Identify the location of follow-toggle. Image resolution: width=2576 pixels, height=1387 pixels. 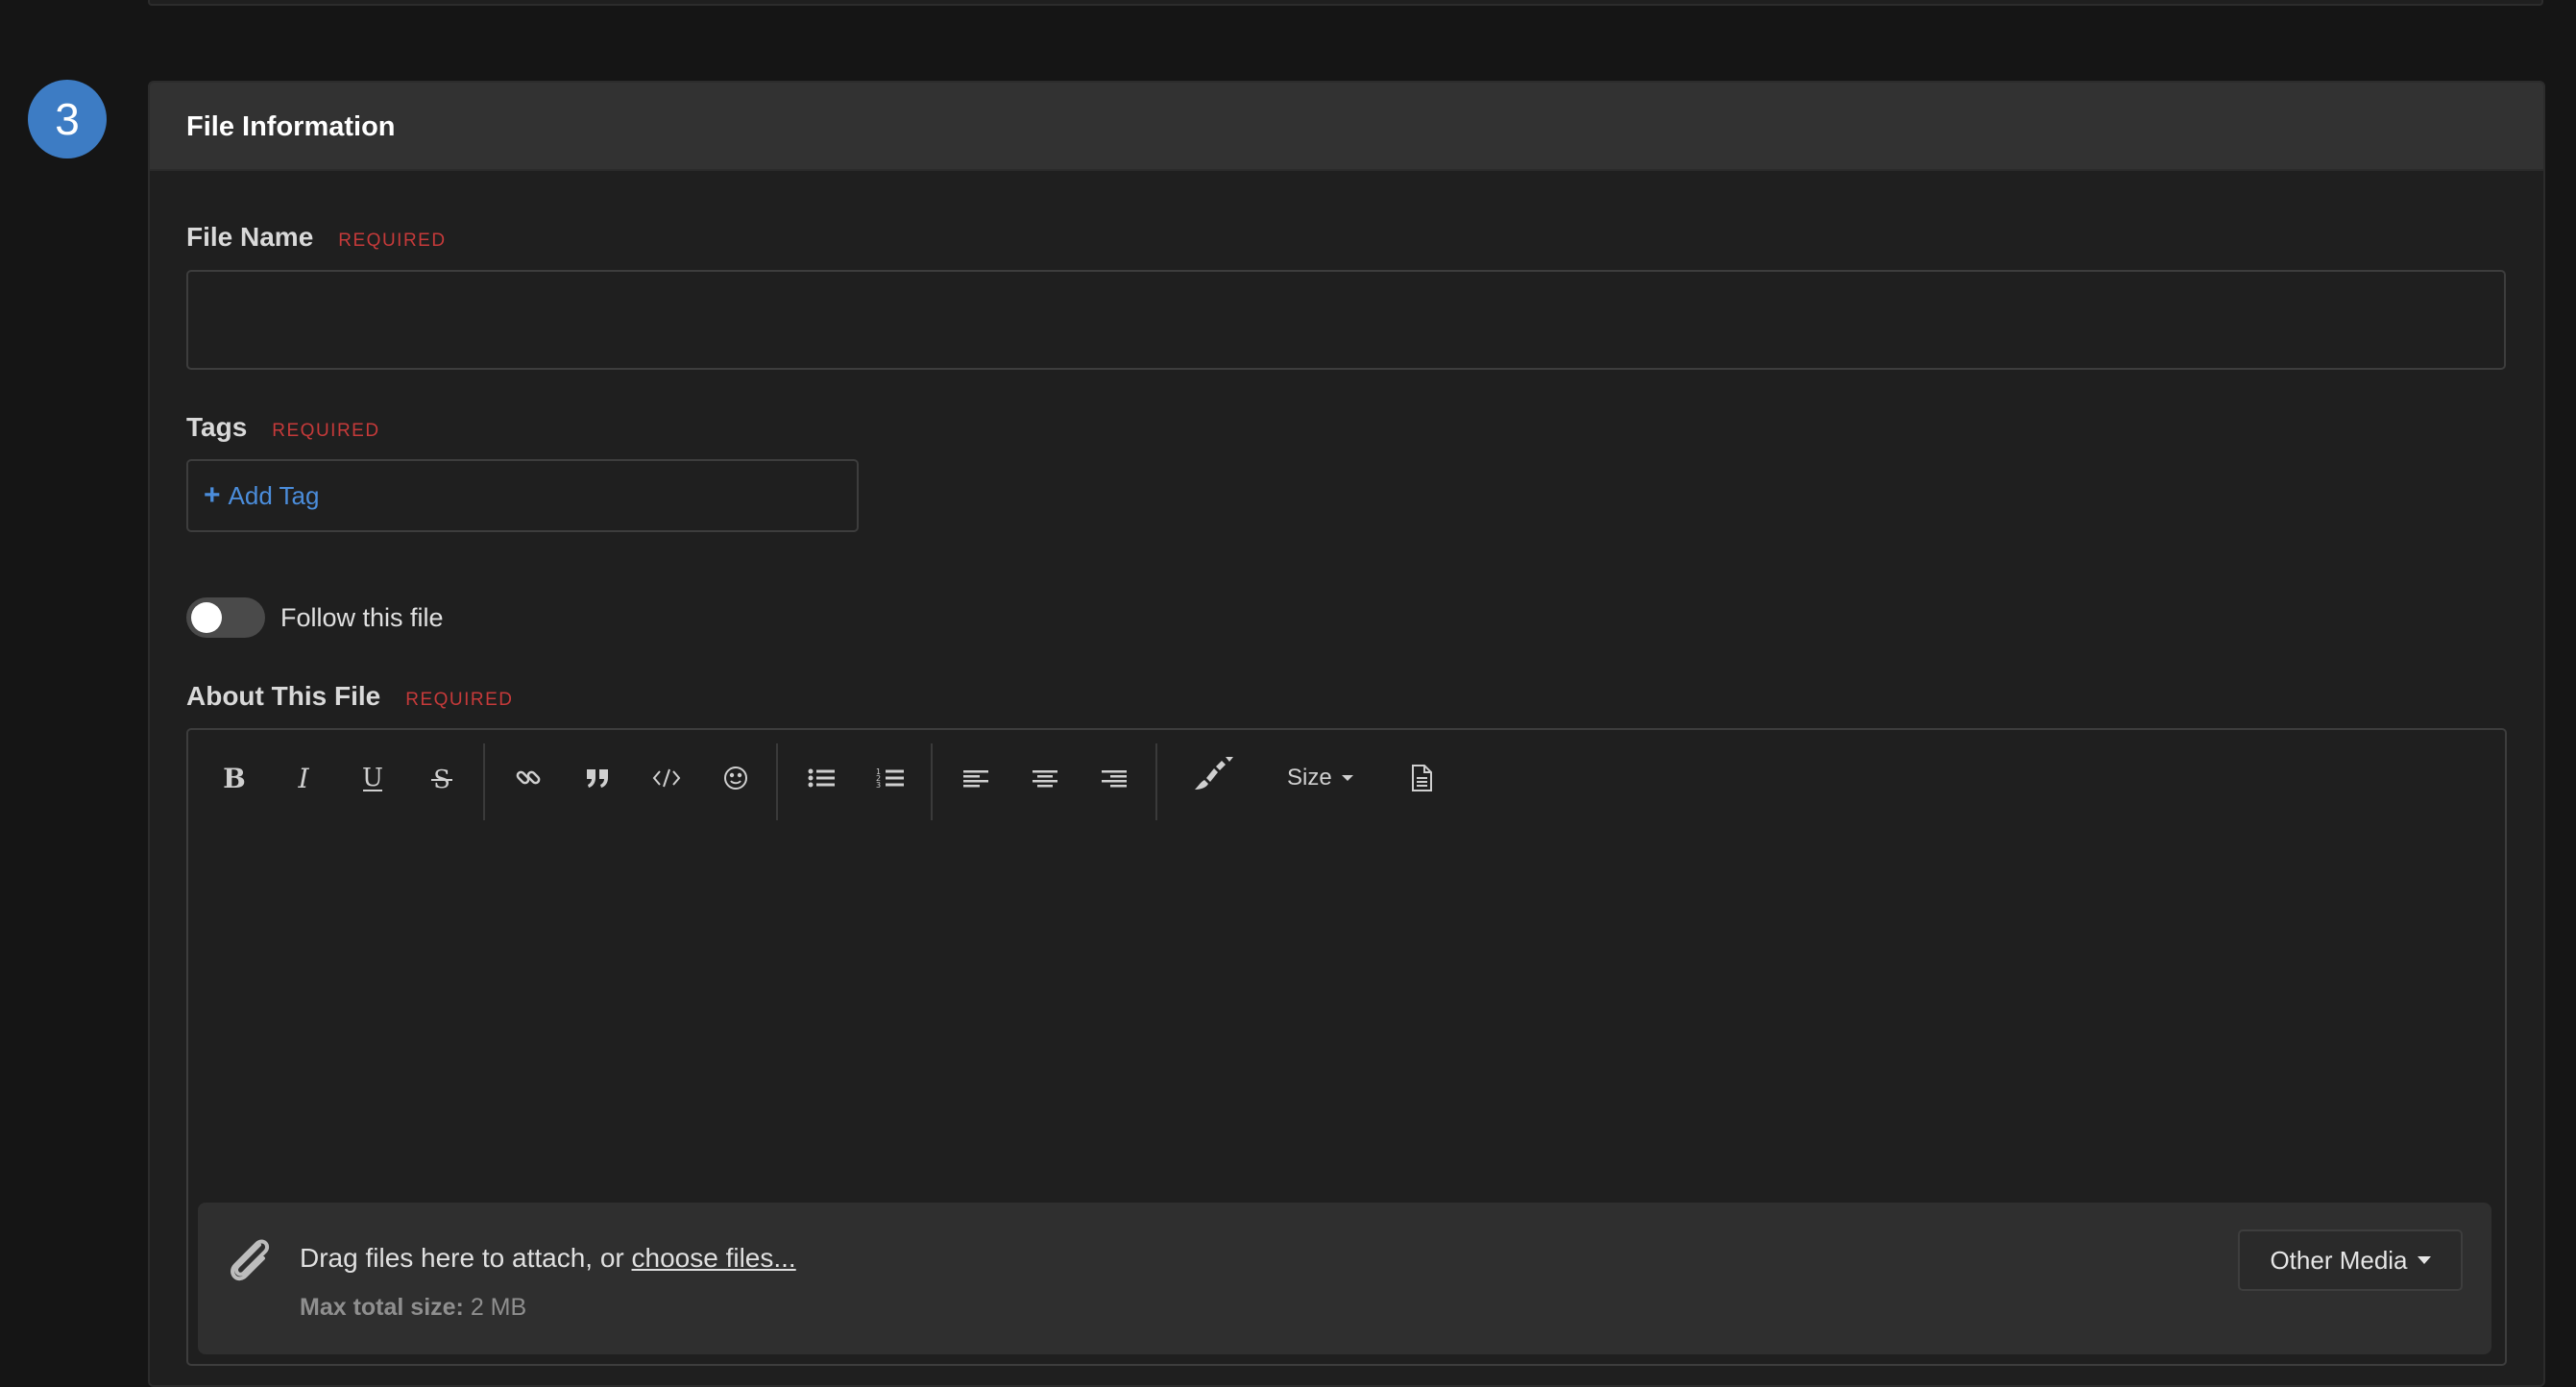
(225, 617).